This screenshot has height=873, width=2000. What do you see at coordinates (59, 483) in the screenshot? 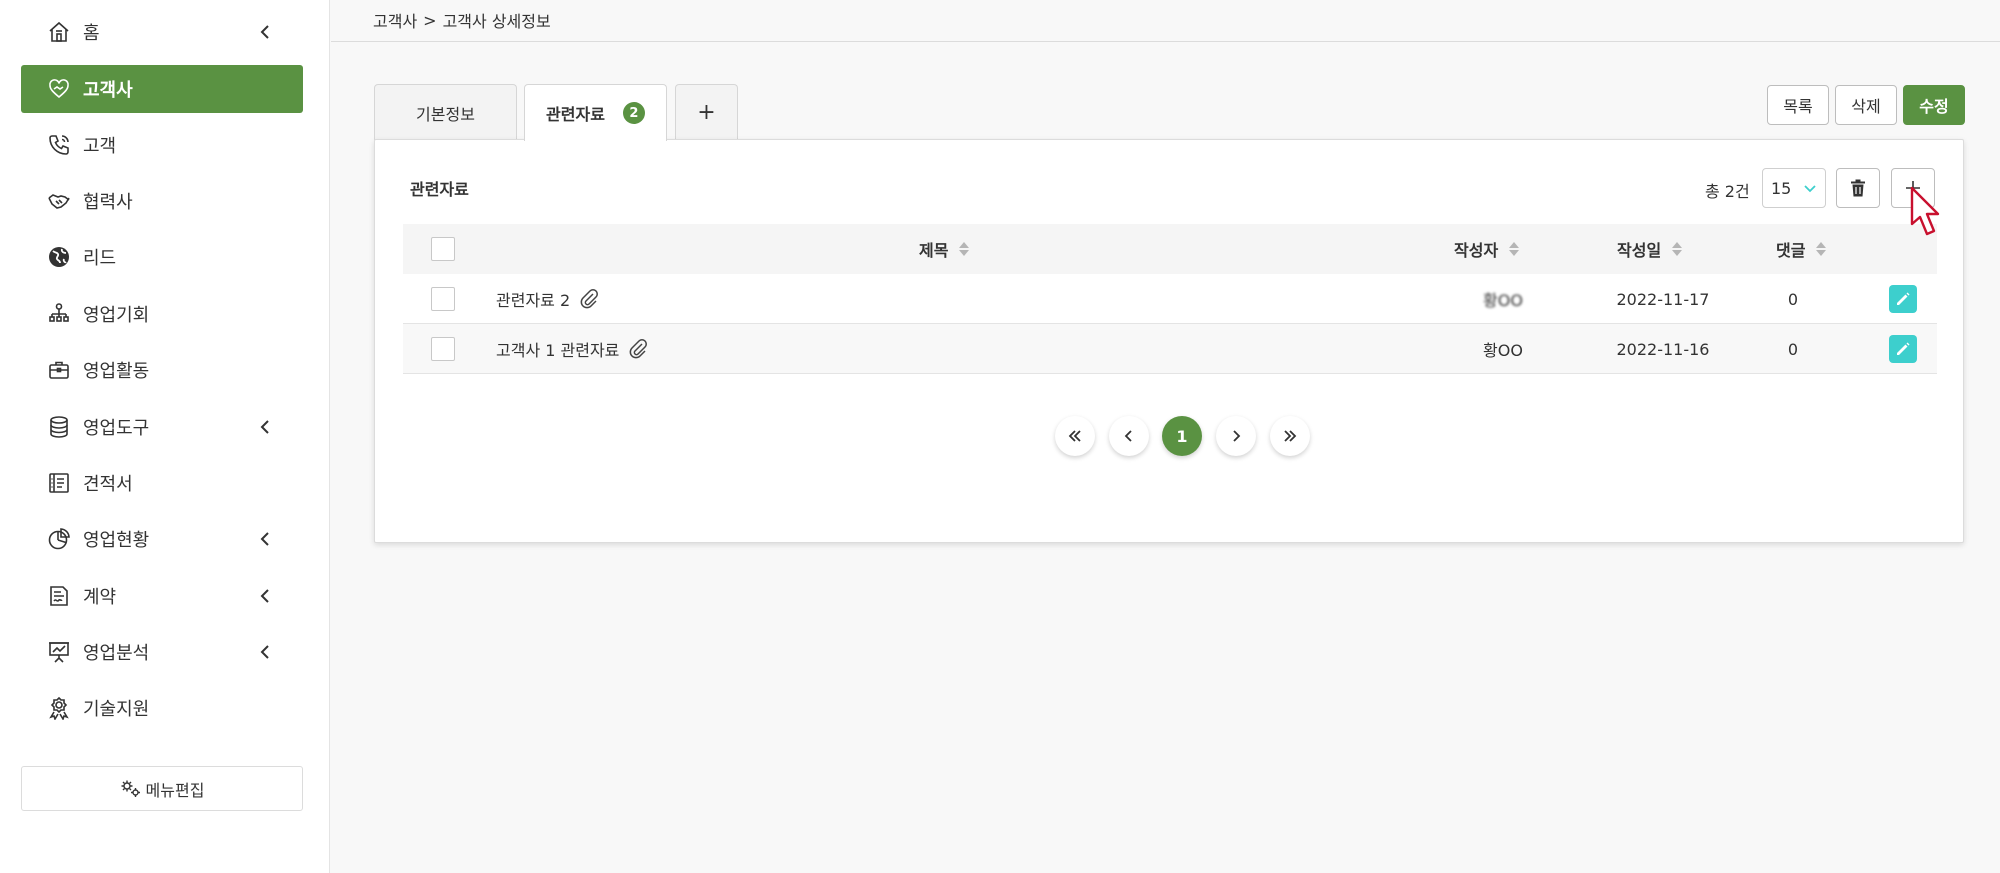
I see `invoice-icon` at bounding box center [59, 483].